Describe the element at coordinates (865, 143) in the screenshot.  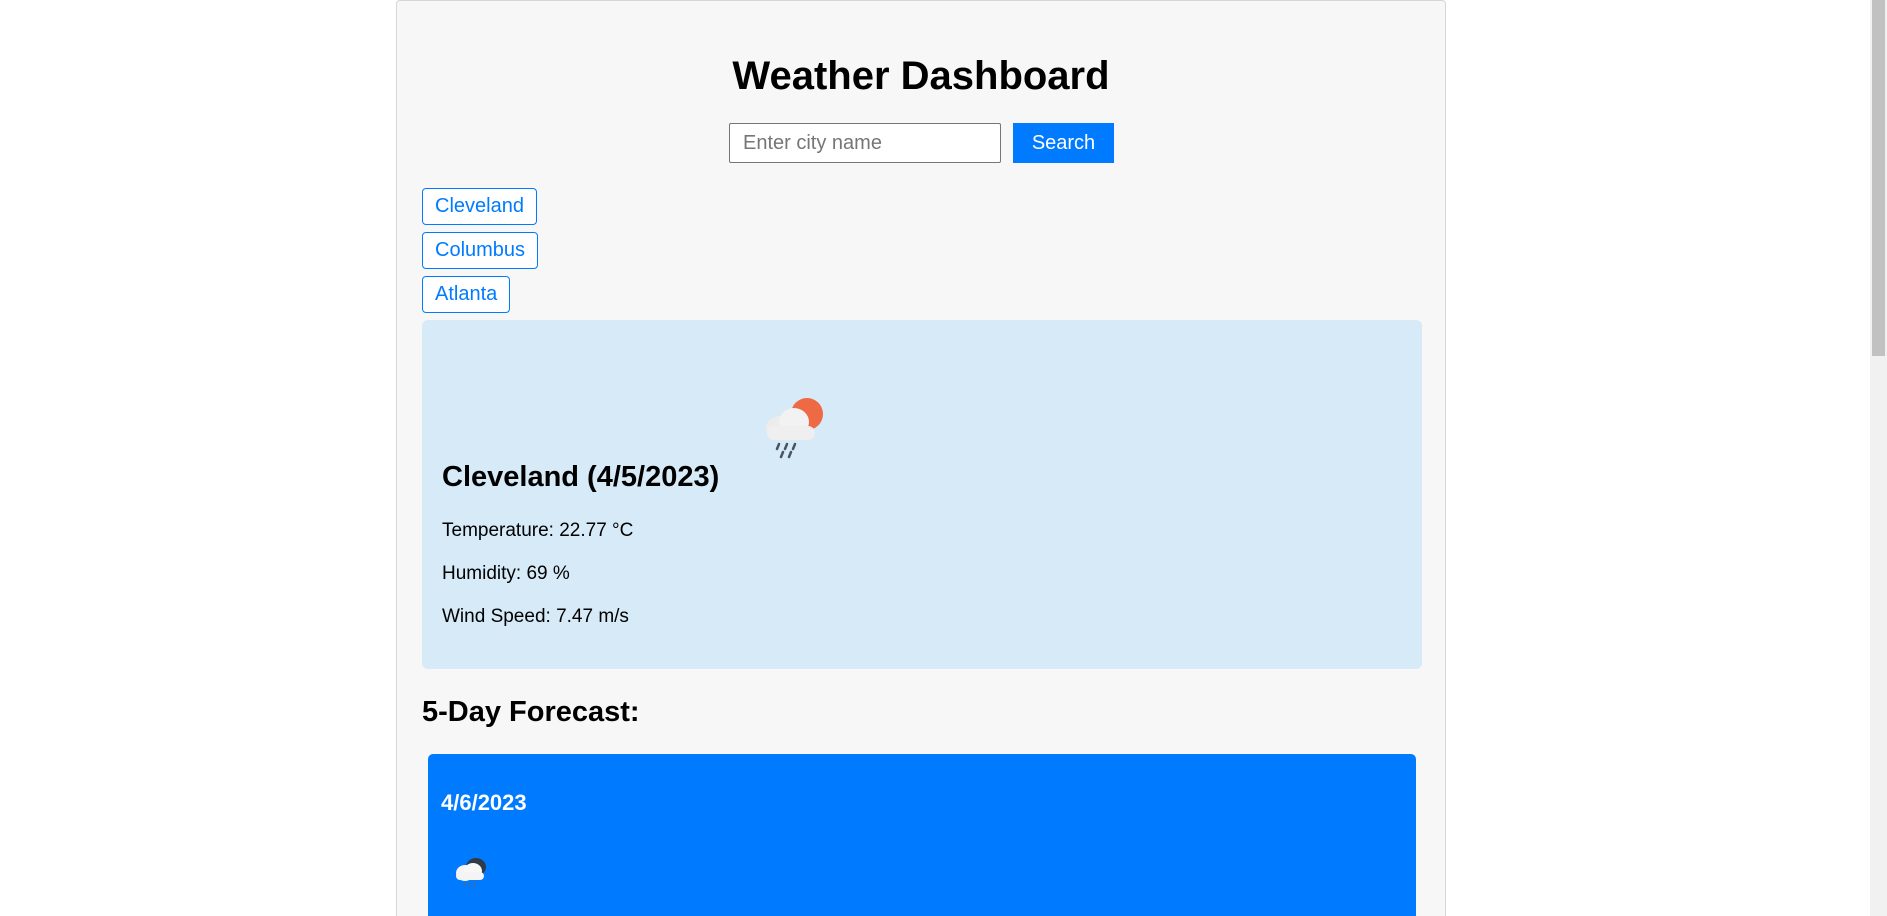
I see `search-input` at that location.